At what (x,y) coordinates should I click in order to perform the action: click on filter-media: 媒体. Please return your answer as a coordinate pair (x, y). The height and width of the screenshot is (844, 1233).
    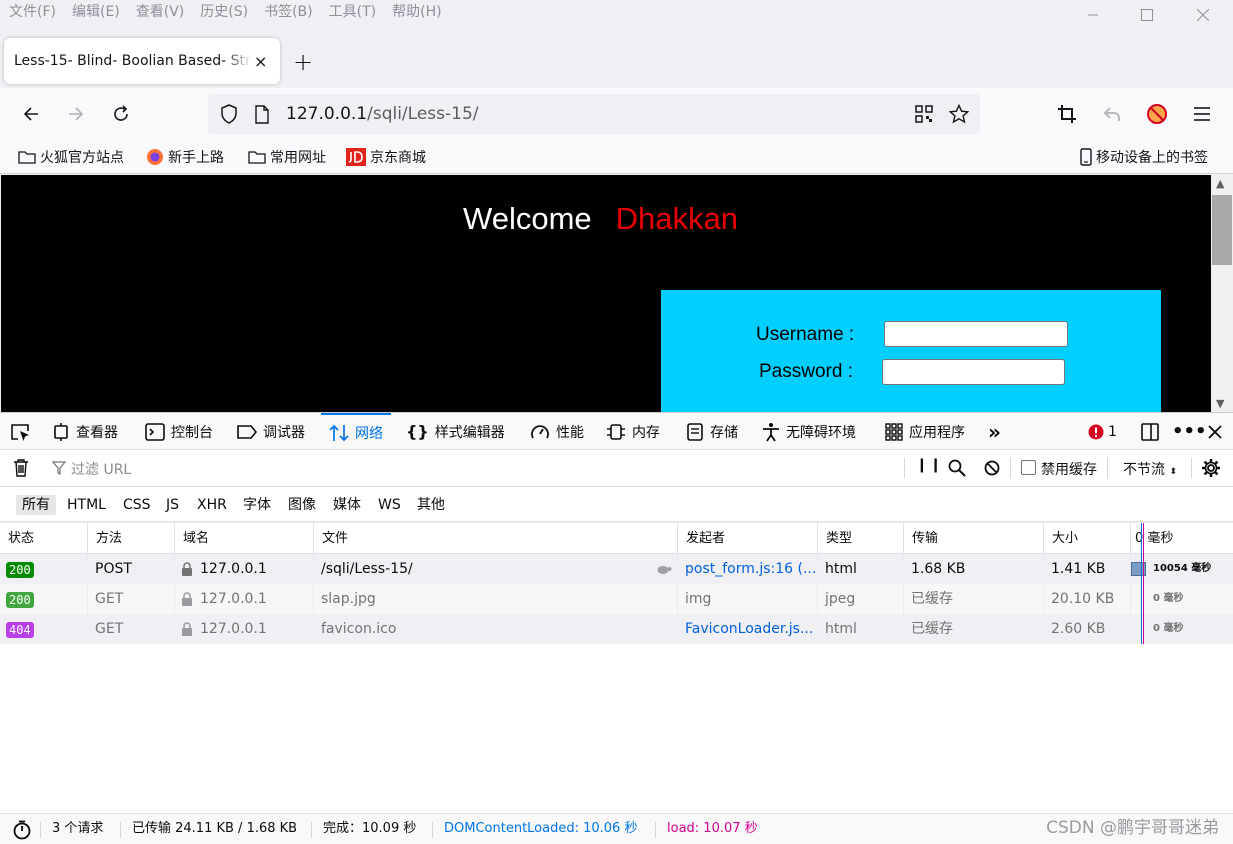
    Looking at the image, I should click on (347, 505).